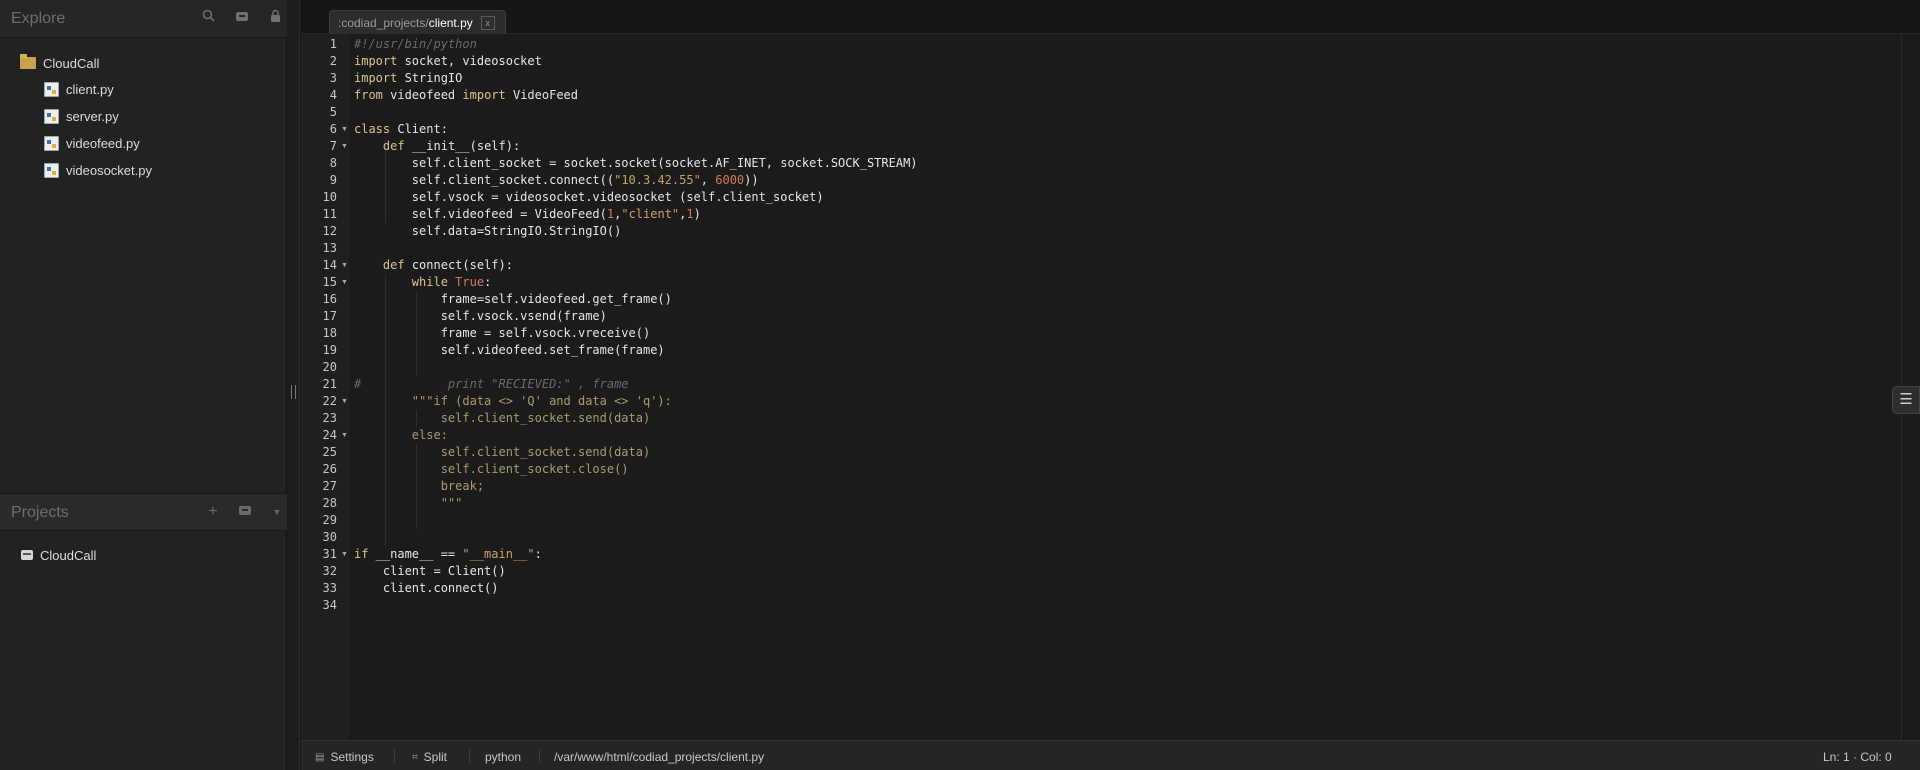 The height and width of the screenshot is (770, 1920). Describe the element at coordinates (1110, 17) in the screenshot. I see `tab-bar: :codiad_projects/client.py x` at that location.